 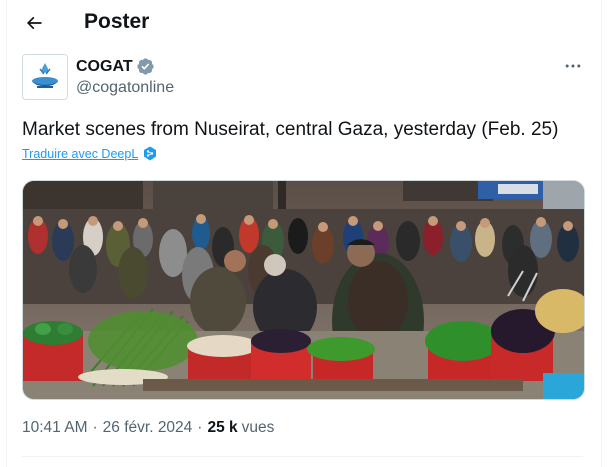 What do you see at coordinates (125, 88) in the screenshot?
I see `author-handle: @cogatonline` at bounding box center [125, 88].